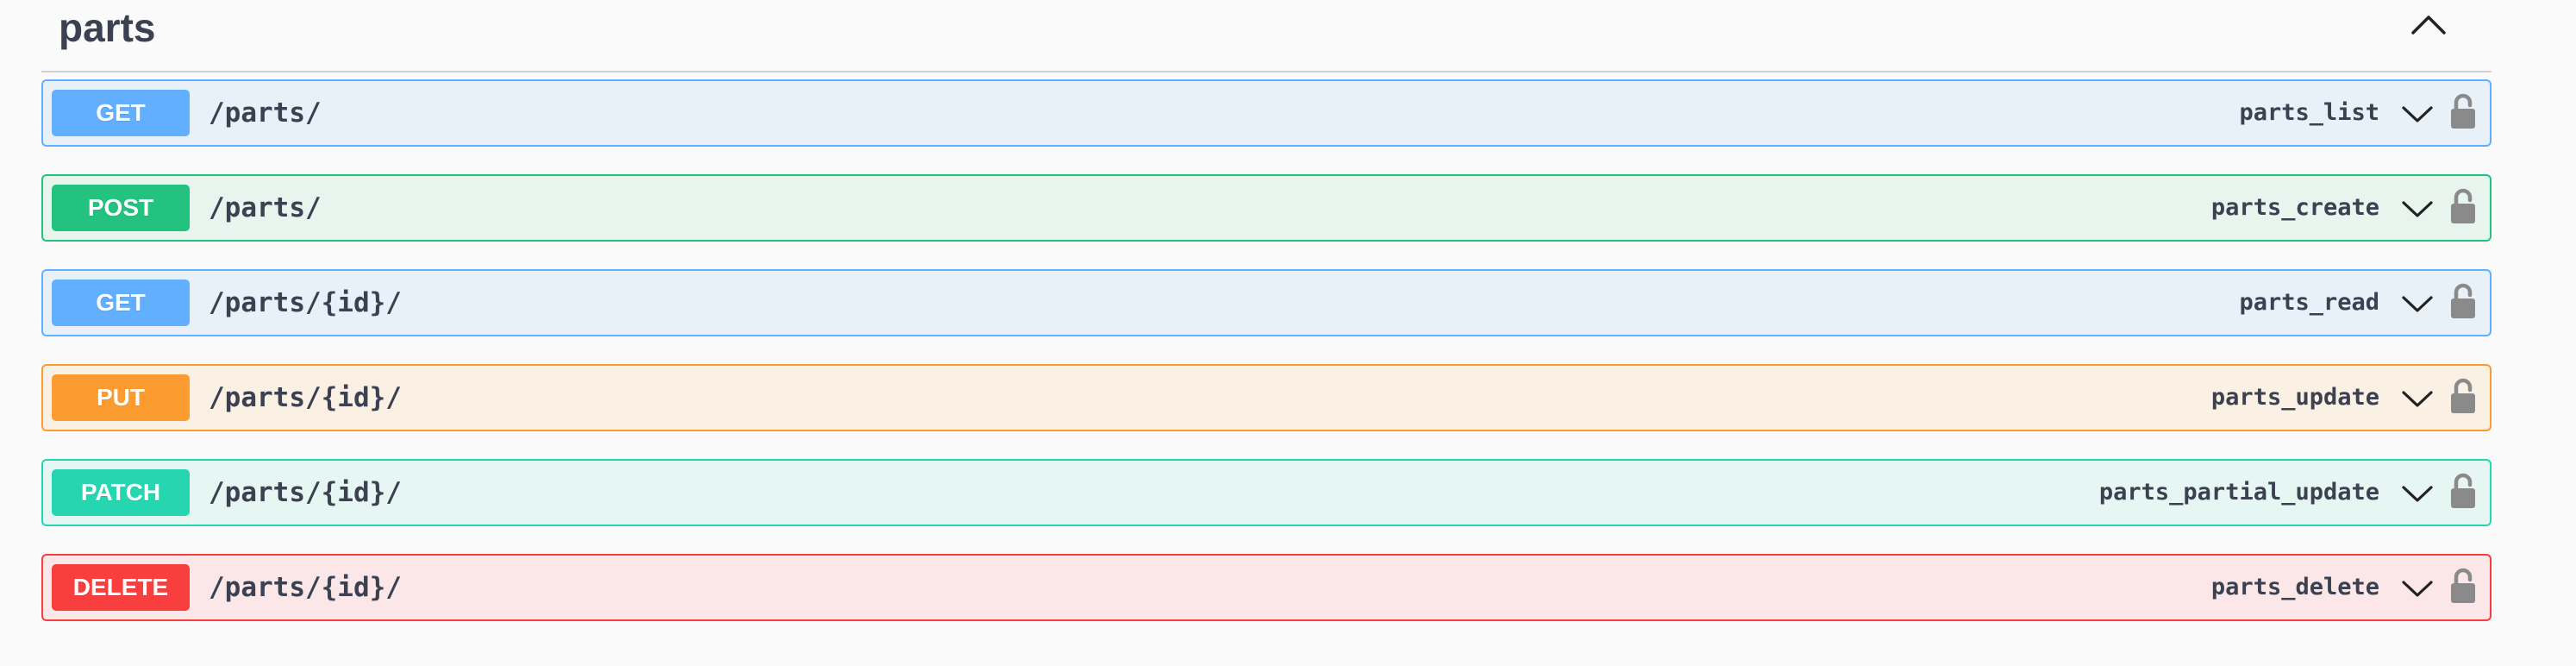 This screenshot has height=666, width=2576. I want to click on operation-id: parts_read, so click(2309, 302).